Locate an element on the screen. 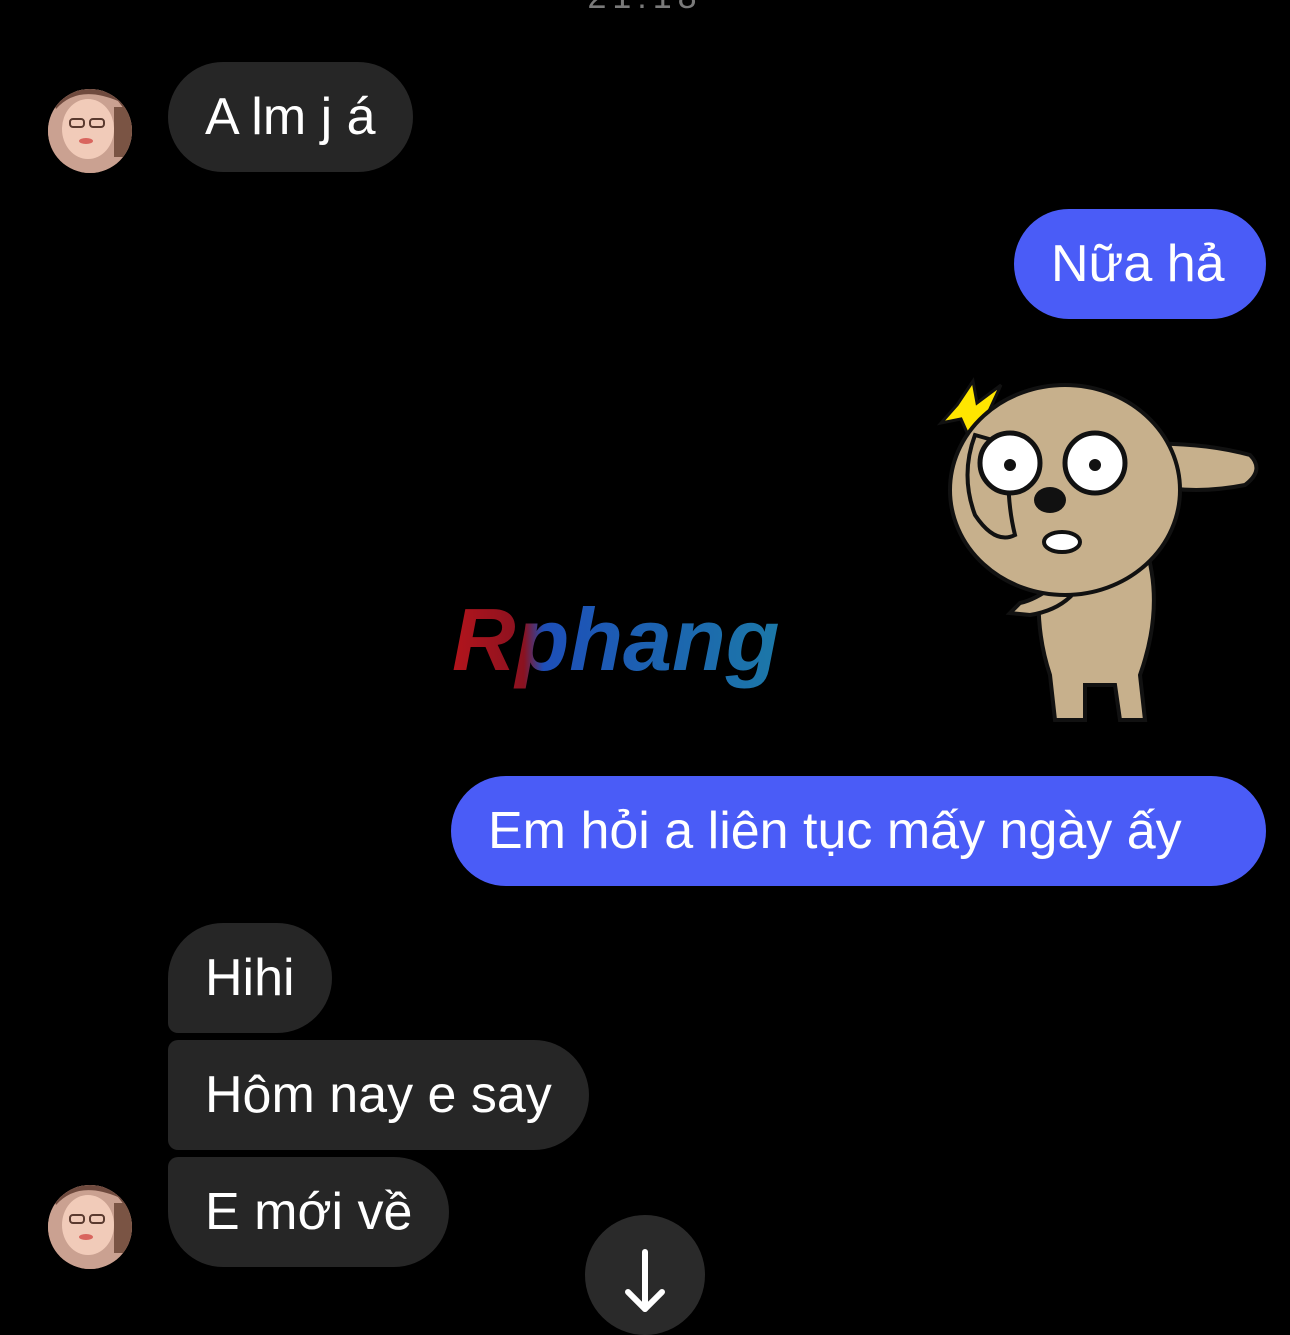  outgoing-message-bubble: Em hỏi a liên tục mấy ngày ấy is located at coordinates (858, 831).